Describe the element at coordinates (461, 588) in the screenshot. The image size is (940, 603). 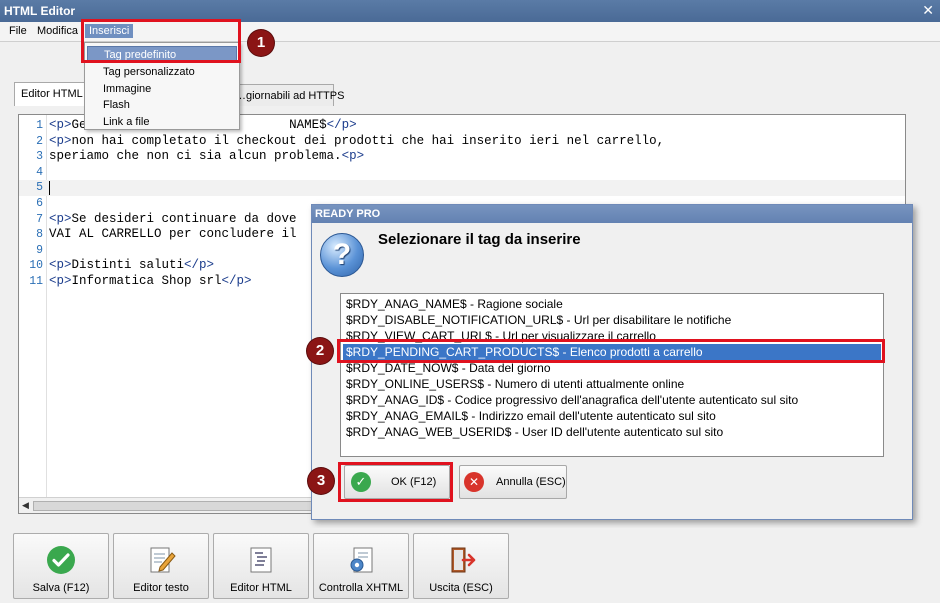
I see `exit-label: Uscita (ESC)` at that location.